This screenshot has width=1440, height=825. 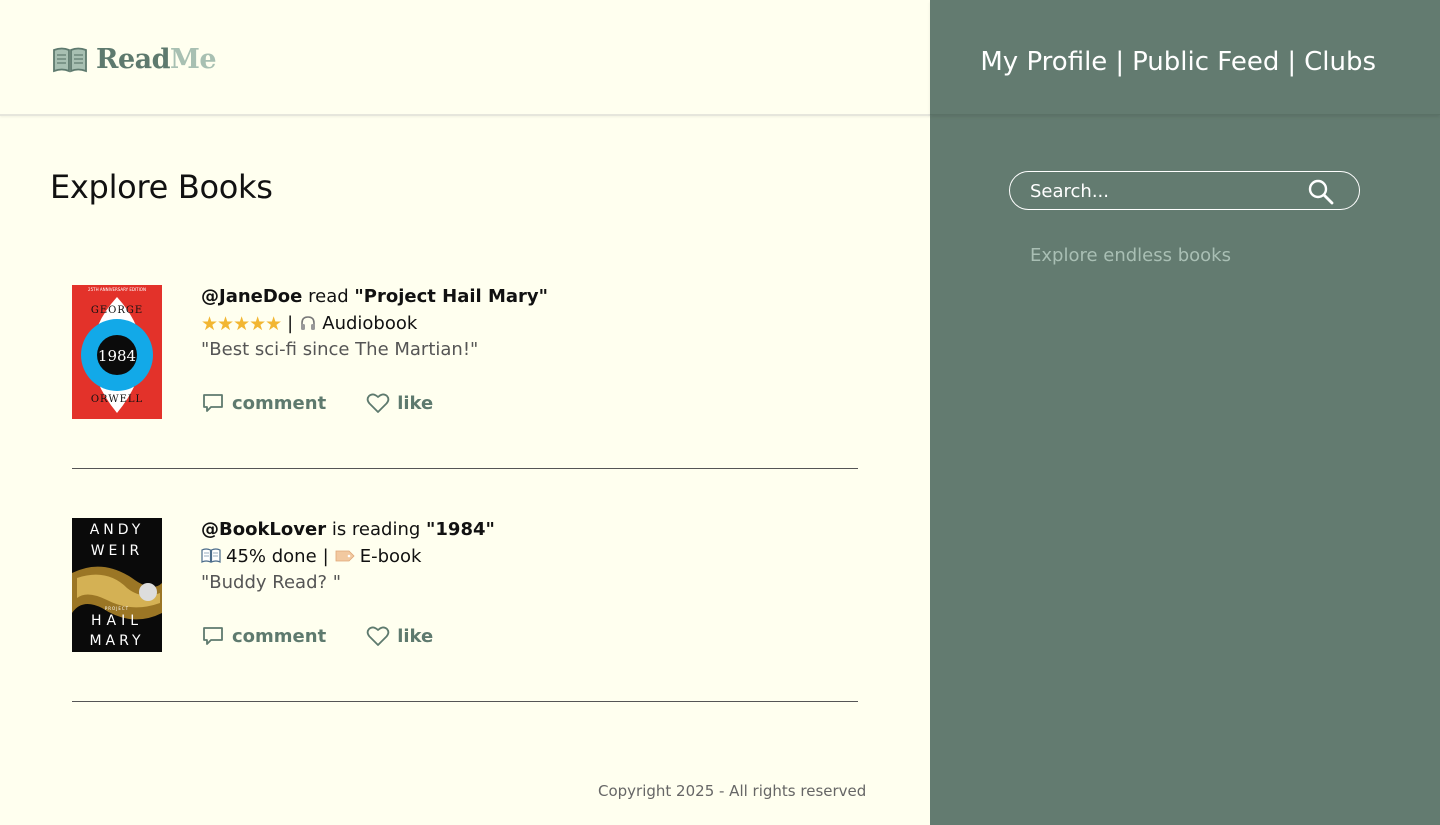 What do you see at coordinates (308, 324) in the screenshot?
I see `headphones-icon` at bounding box center [308, 324].